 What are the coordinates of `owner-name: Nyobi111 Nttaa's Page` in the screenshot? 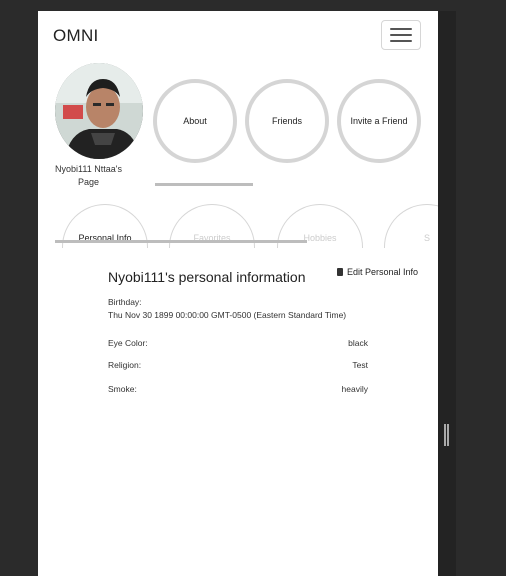 It's located at (88, 175).